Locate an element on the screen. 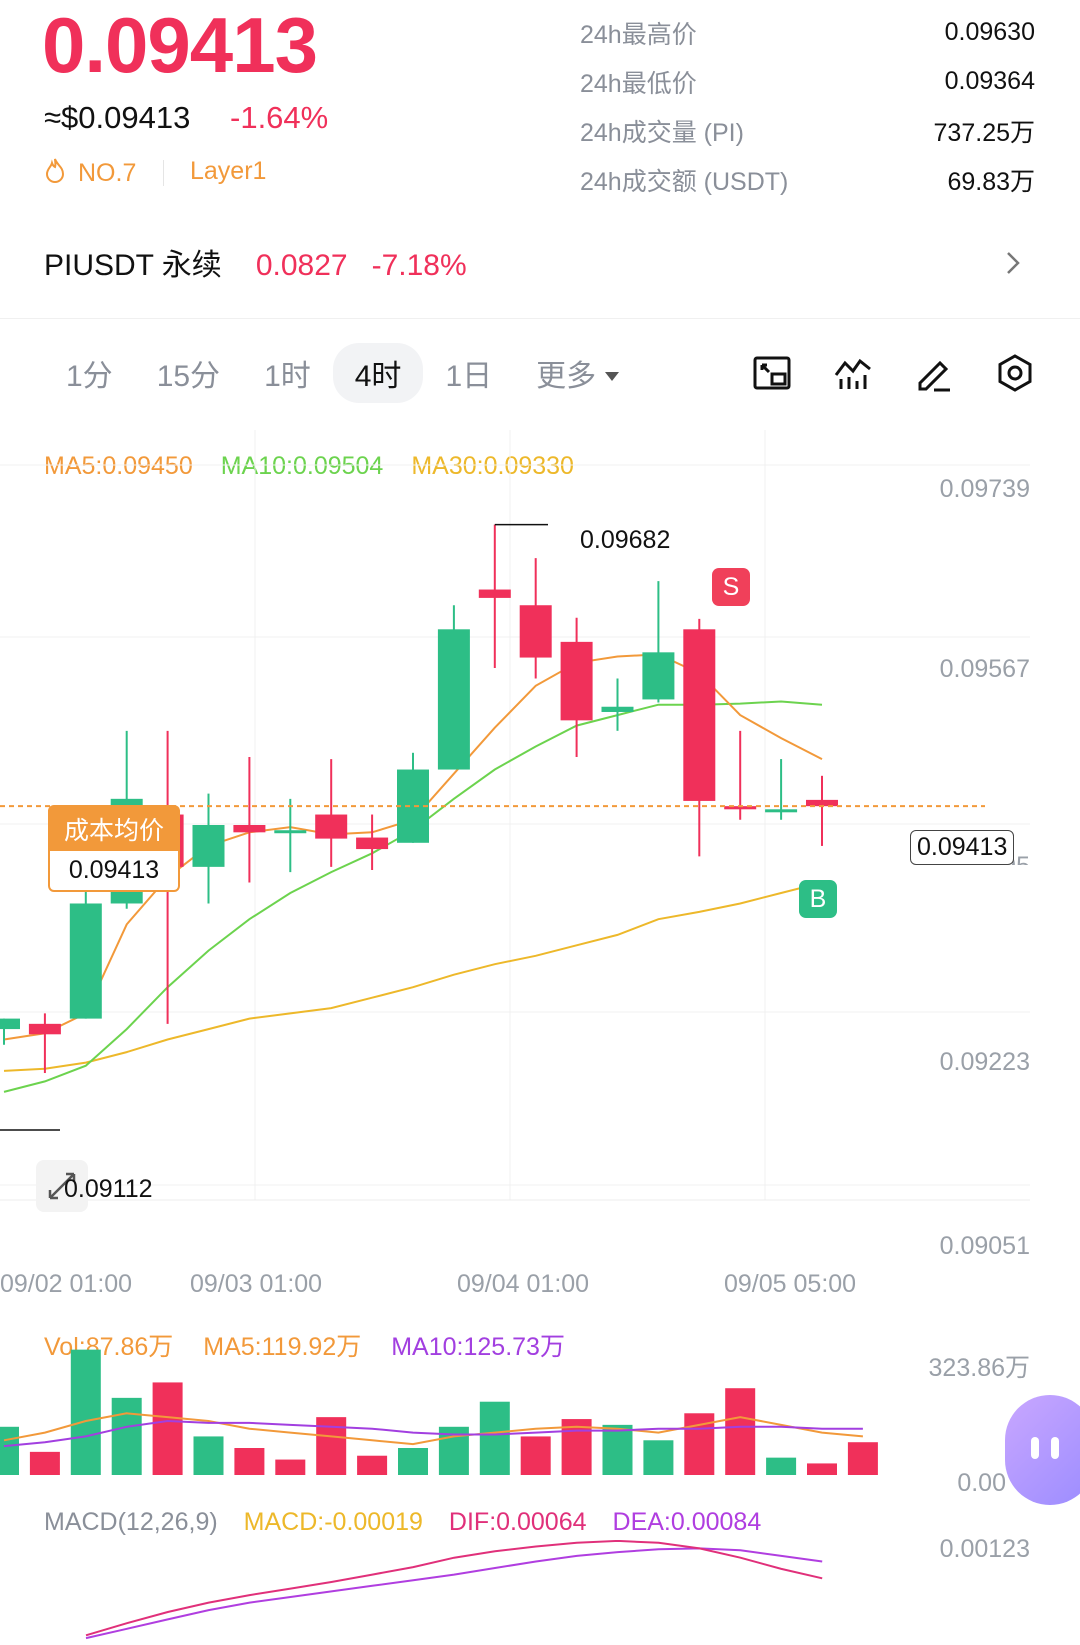  tab-15m: 15分 is located at coordinates (188, 373).